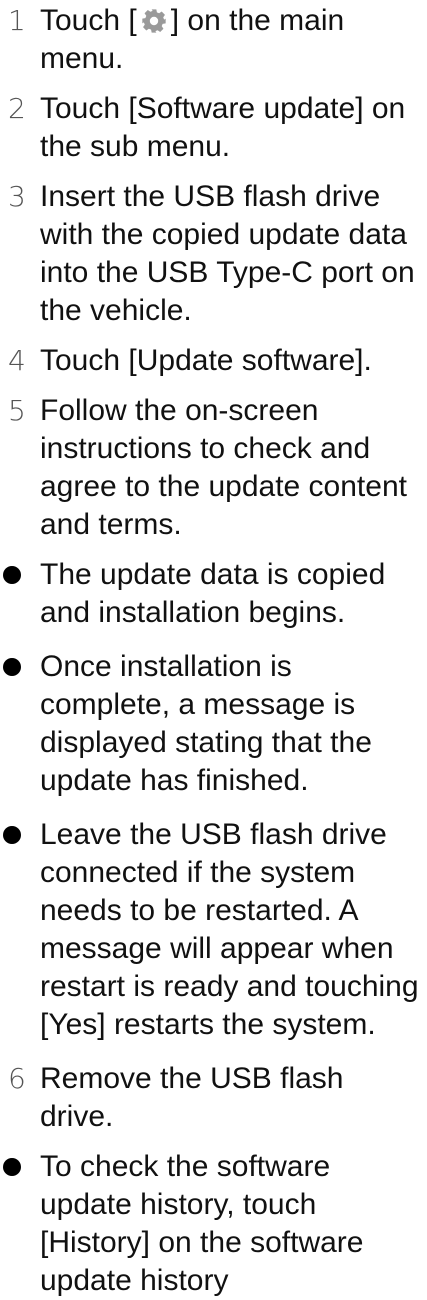 The height and width of the screenshot is (1300, 427). What do you see at coordinates (17, 108) in the screenshot?
I see `step-number: 2` at bounding box center [17, 108].